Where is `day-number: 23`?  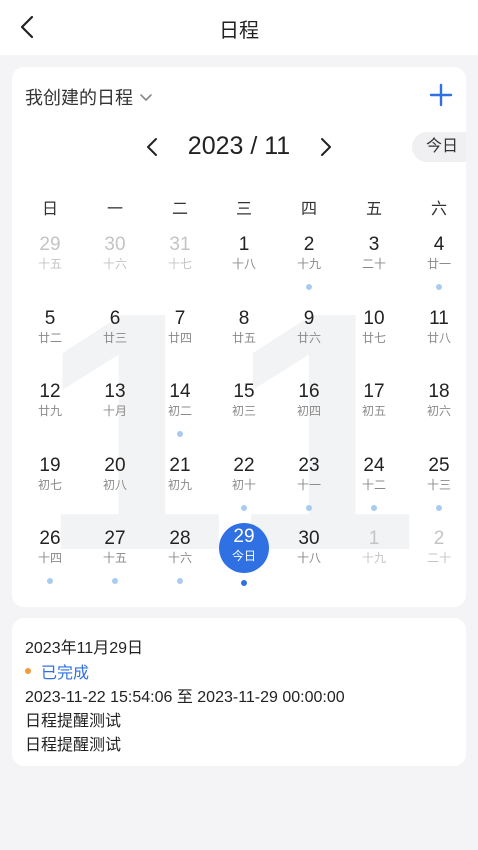
day-number: 23 is located at coordinates (309, 465).